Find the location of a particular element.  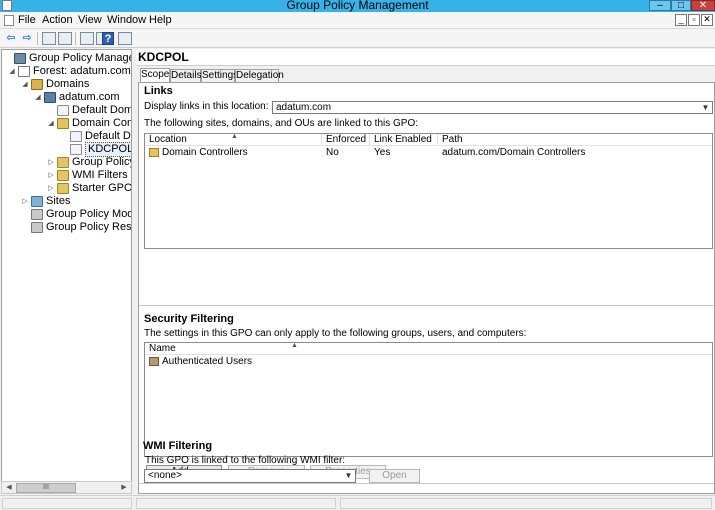

gpm-icon is located at coordinates (20, 58).